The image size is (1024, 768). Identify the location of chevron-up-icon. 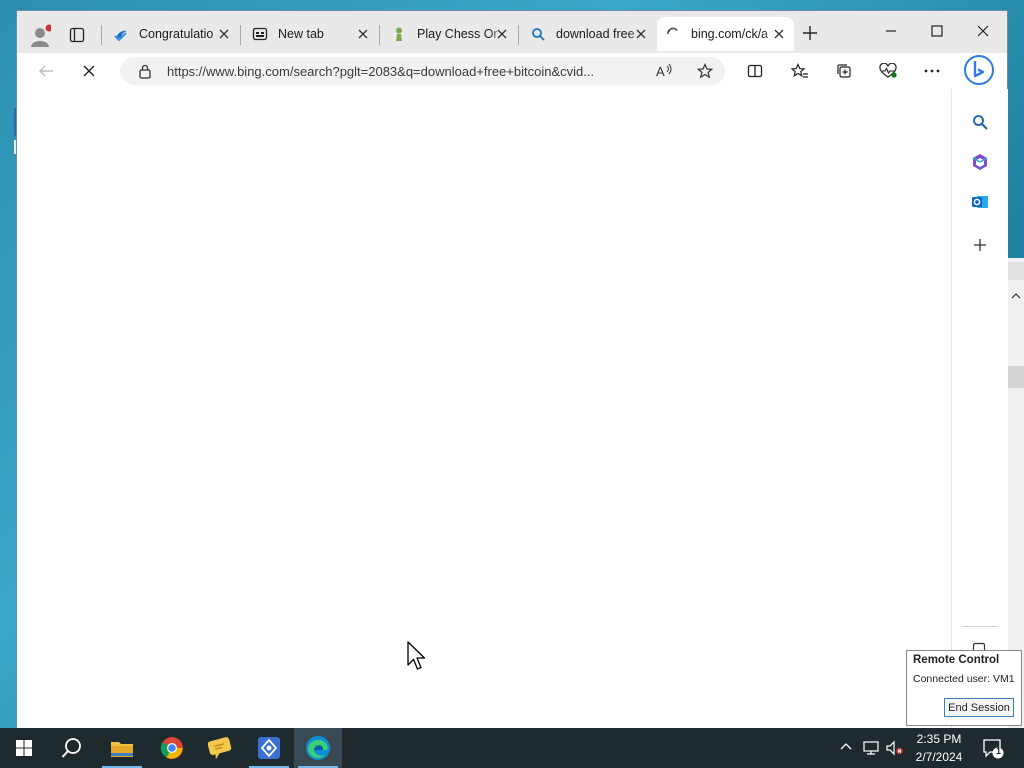
(1016, 296).